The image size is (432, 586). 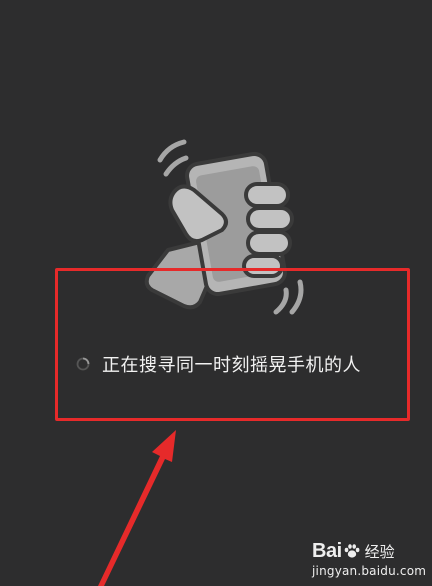 I want to click on watermark-brand: Bai, so click(x=327, y=550).